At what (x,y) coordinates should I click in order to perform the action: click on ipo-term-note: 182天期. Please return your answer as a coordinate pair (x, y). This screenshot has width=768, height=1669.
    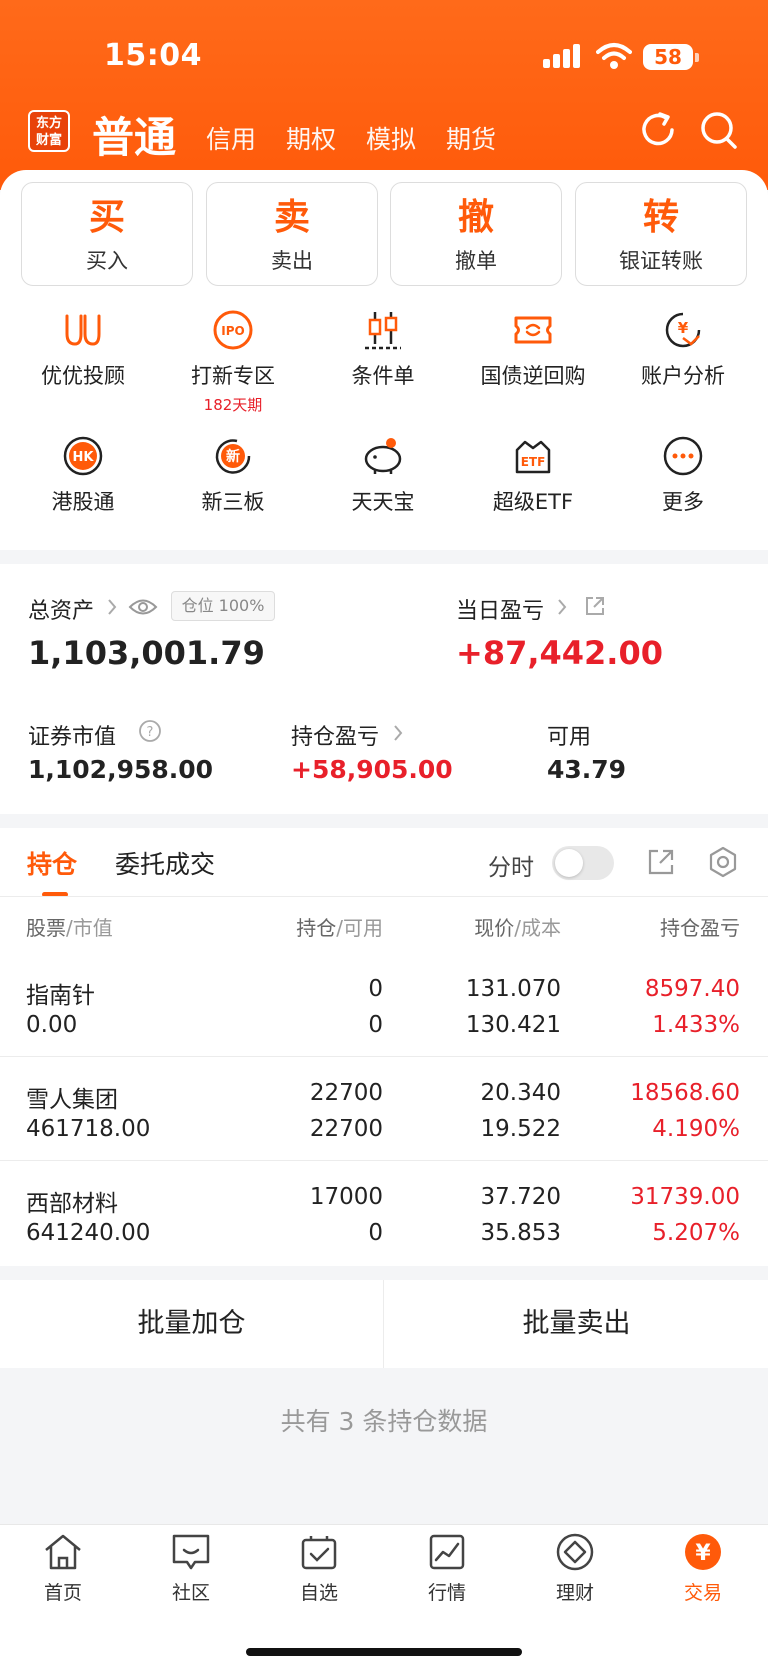
    Looking at the image, I should click on (233, 405).